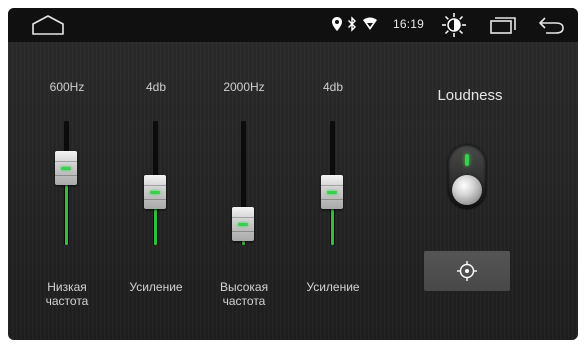  Describe the element at coordinates (503, 25) in the screenshot. I see `recents-icon` at that location.